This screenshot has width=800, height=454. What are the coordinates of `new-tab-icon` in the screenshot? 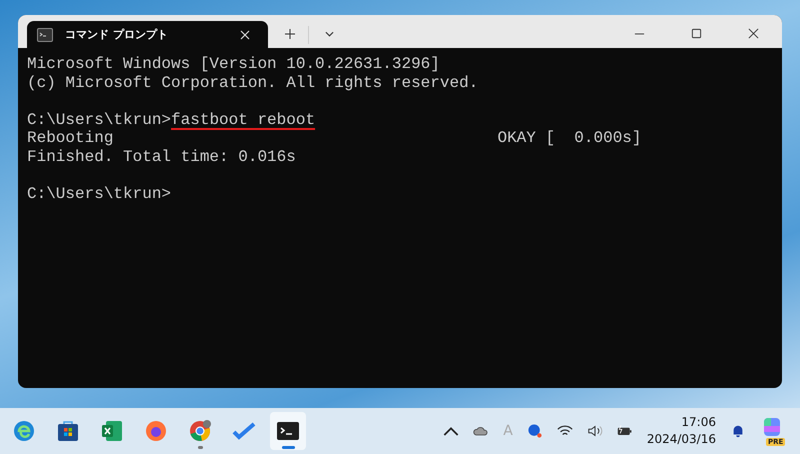 It's located at (290, 34).